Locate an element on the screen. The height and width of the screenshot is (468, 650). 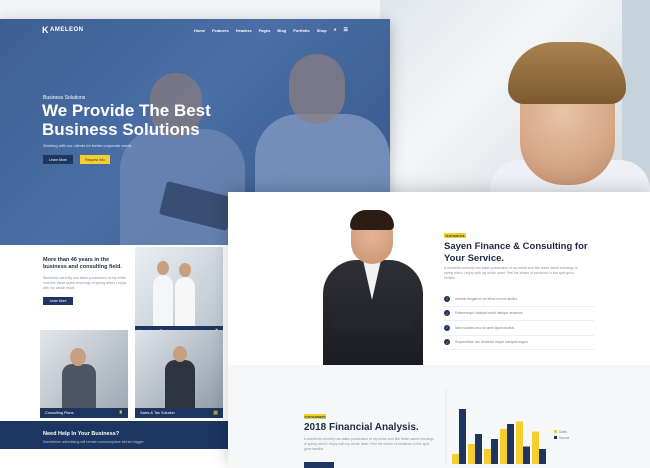
about-learn-more-button: Learn More is located at coordinates (58, 301).